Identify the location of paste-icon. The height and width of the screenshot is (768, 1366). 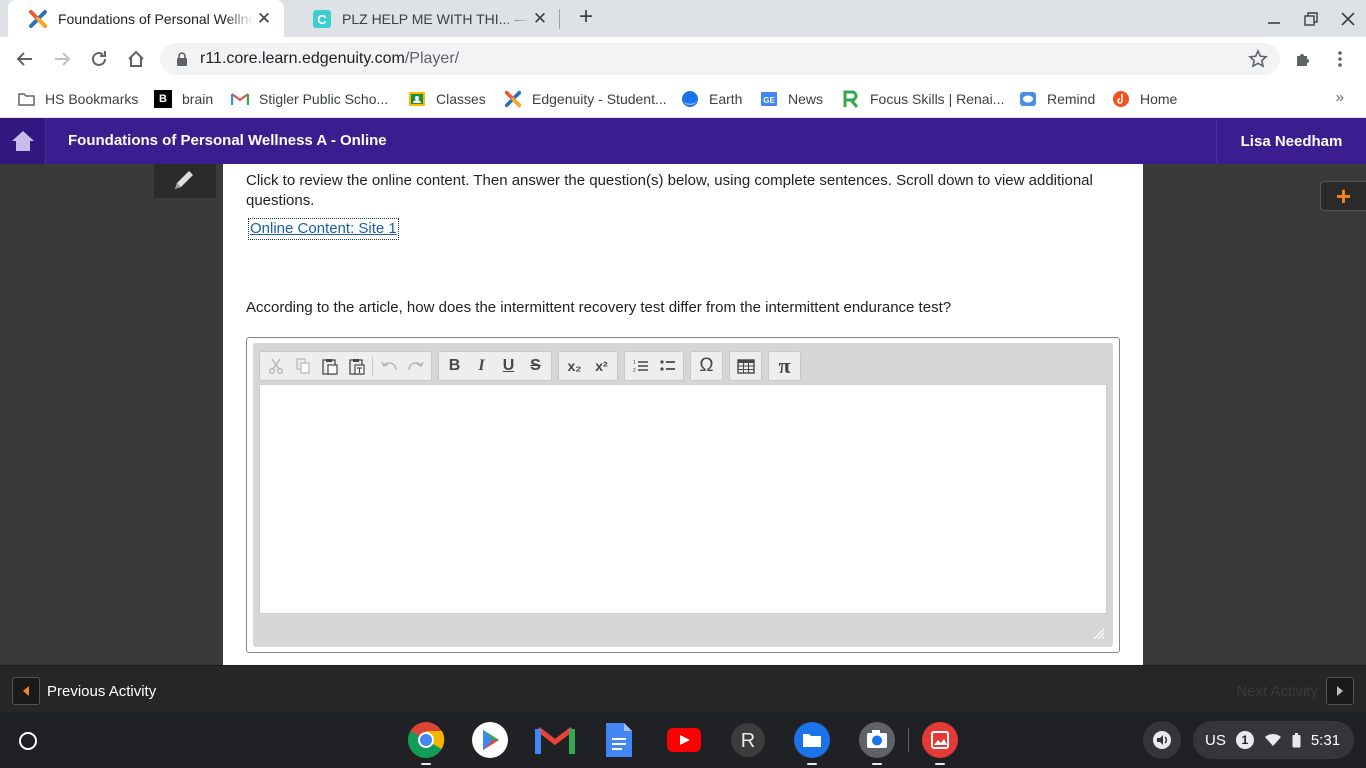
(329, 366).